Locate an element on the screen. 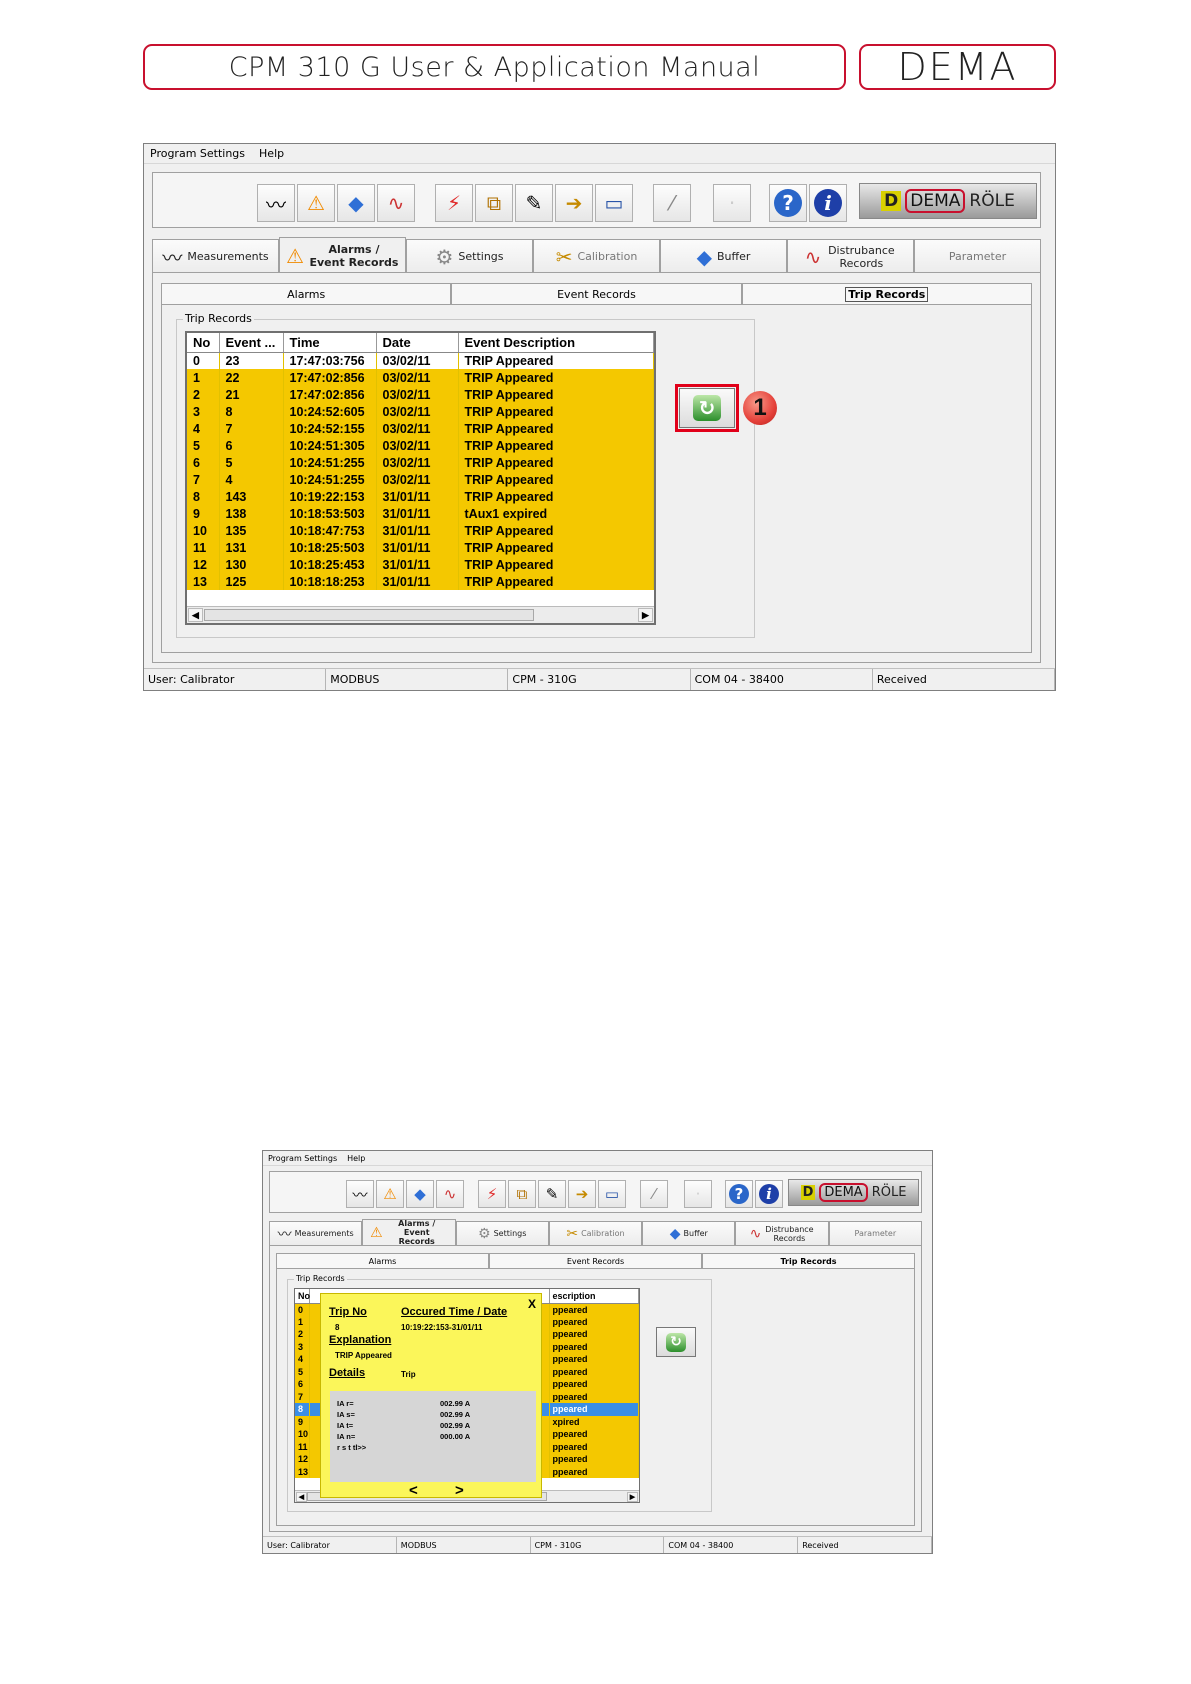  tab-label: Parameter is located at coordinates (977, 256).